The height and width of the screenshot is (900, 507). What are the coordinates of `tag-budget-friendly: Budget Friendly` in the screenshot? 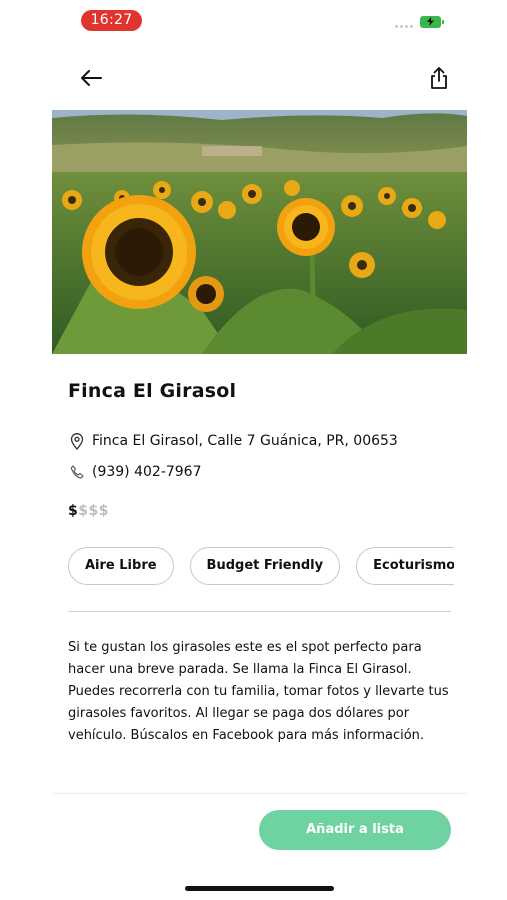 It's located at (265, 566).